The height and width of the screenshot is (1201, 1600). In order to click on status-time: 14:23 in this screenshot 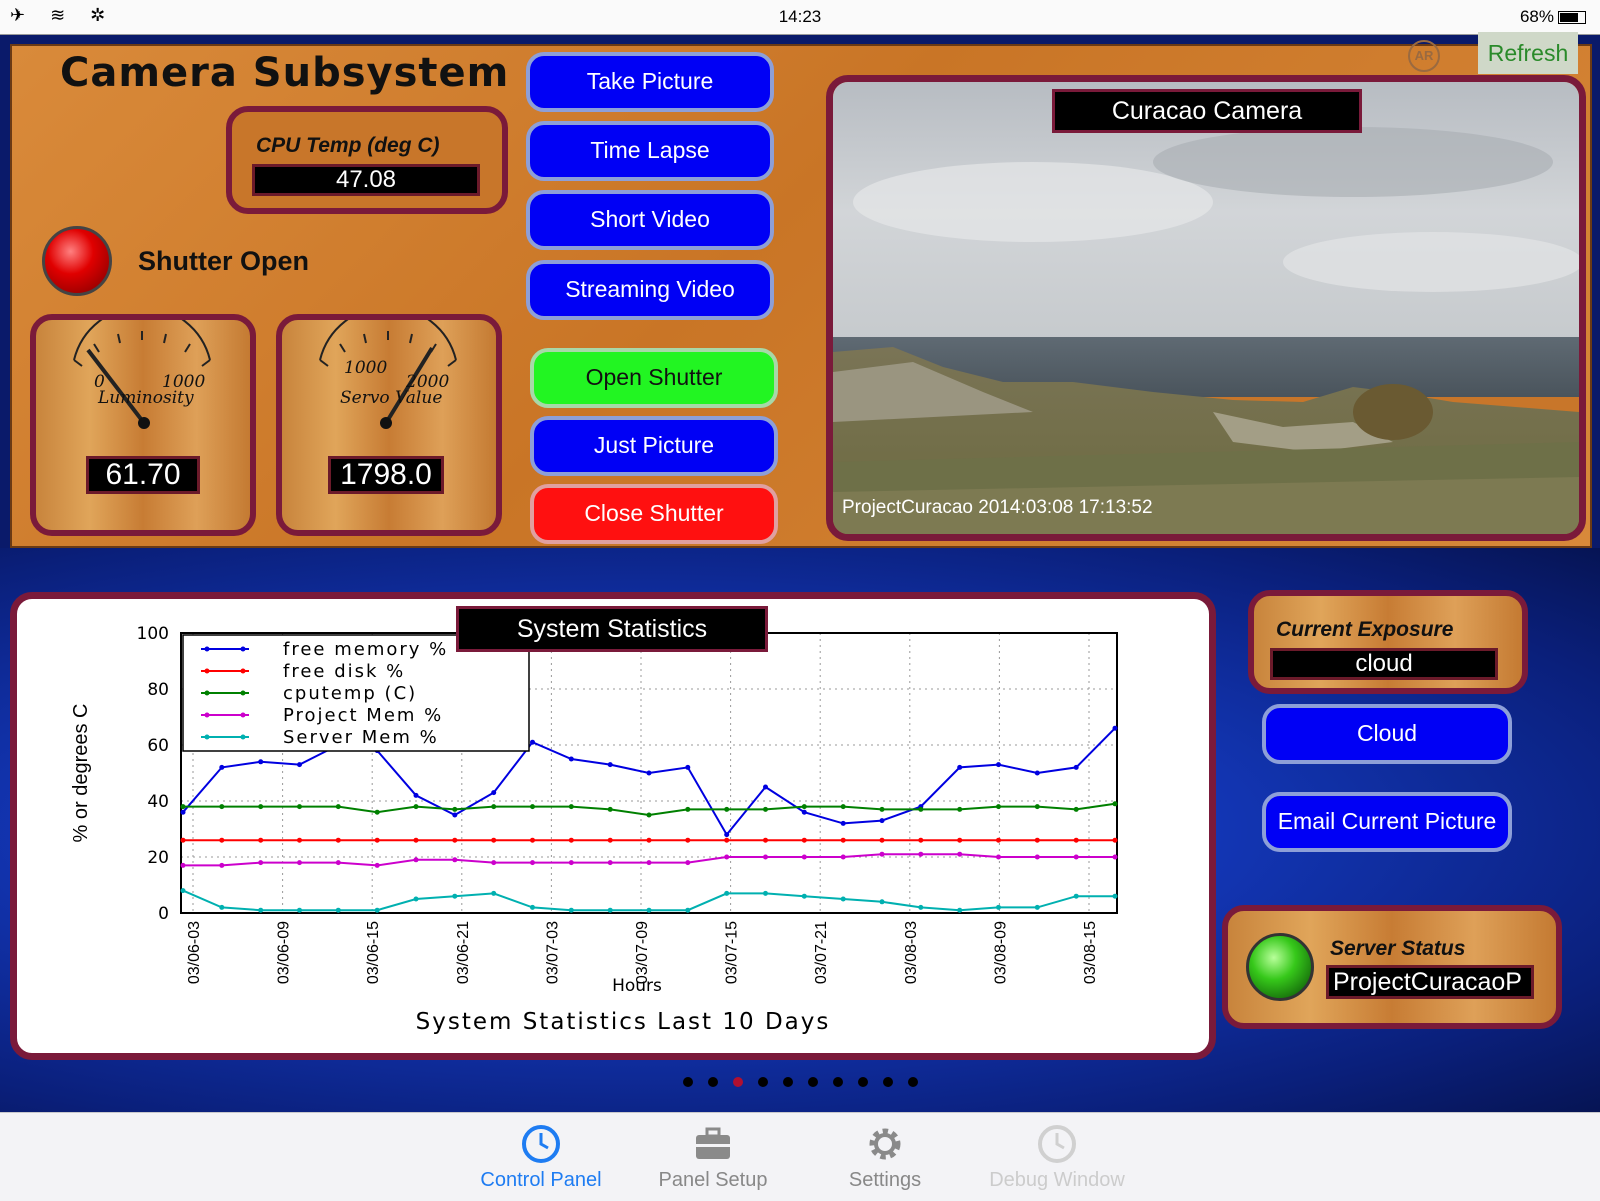, I will do `click(800, 16)`.